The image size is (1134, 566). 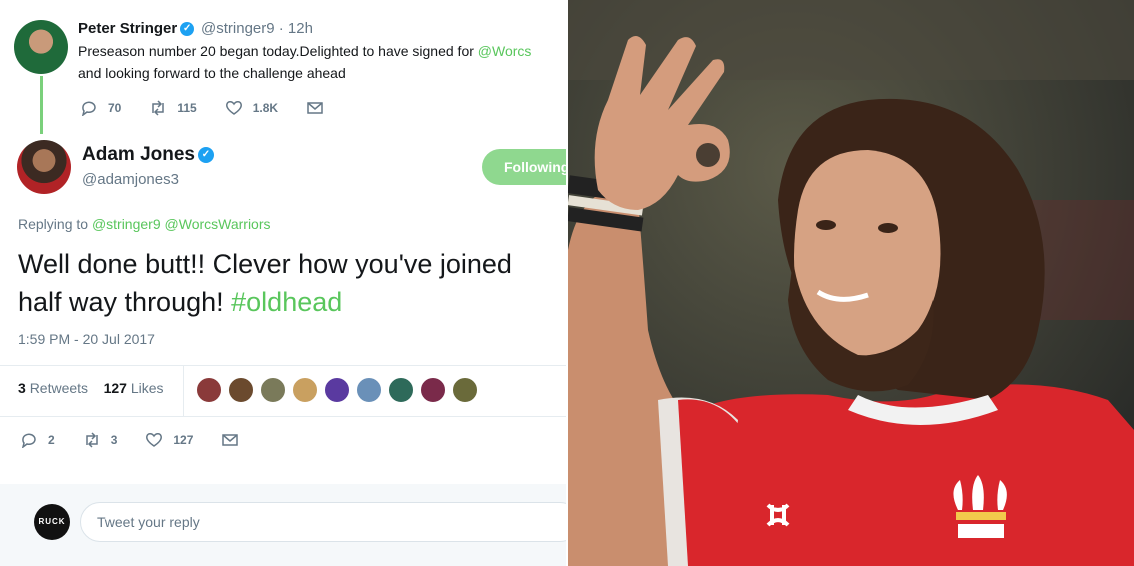 What do you see at coordinates (91, 388) in the screenshot?
I see `engagement-stats: 3 Retweets 127 Likes` at bounding box center [91, 388].